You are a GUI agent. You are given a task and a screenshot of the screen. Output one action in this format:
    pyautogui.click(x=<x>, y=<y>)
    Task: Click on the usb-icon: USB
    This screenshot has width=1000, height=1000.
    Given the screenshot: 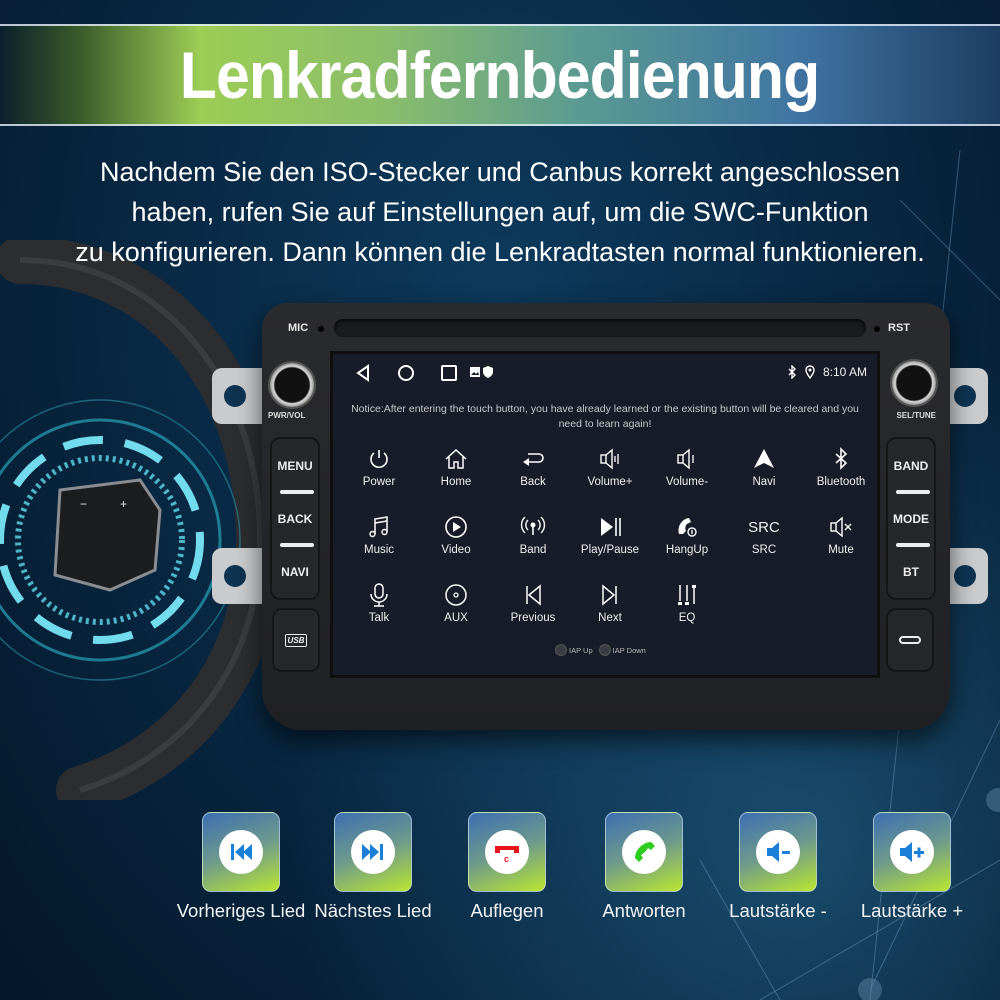 What is the action you would take?
    pyautogui.click(x=296, y=640)
    